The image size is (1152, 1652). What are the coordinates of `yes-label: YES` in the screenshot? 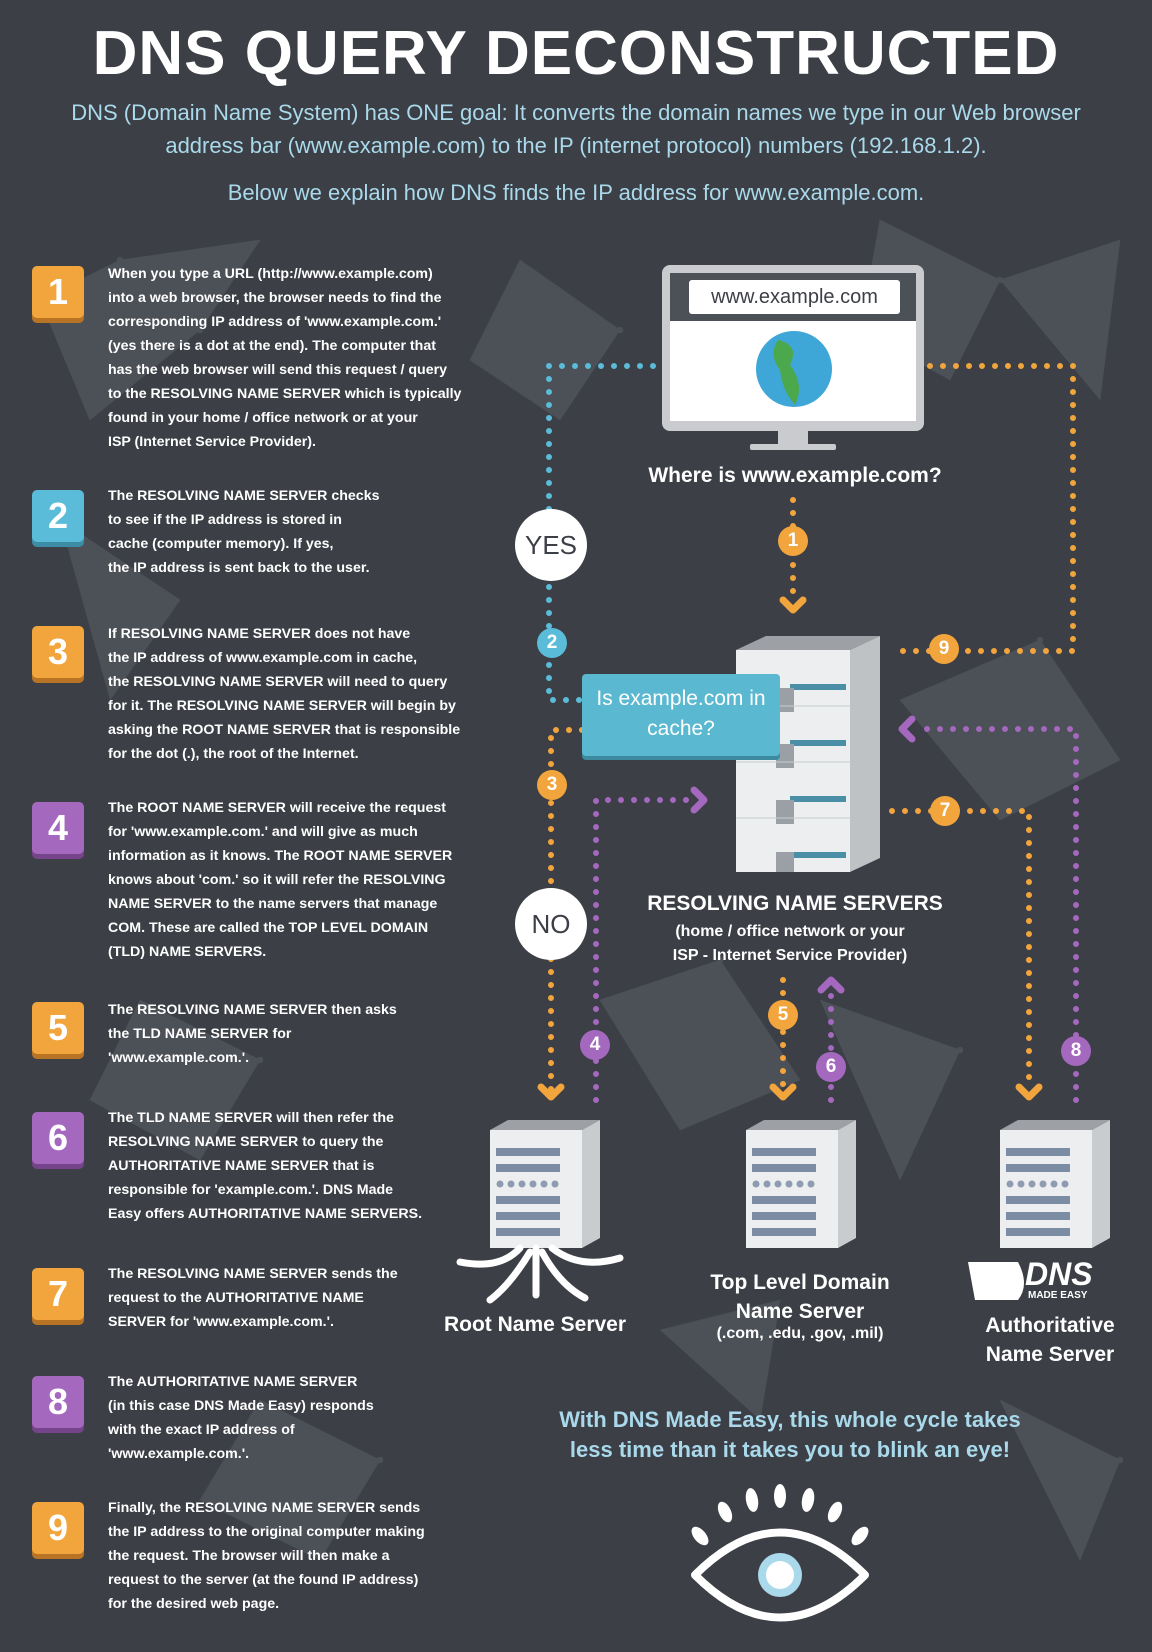 It's located at (551, 545).